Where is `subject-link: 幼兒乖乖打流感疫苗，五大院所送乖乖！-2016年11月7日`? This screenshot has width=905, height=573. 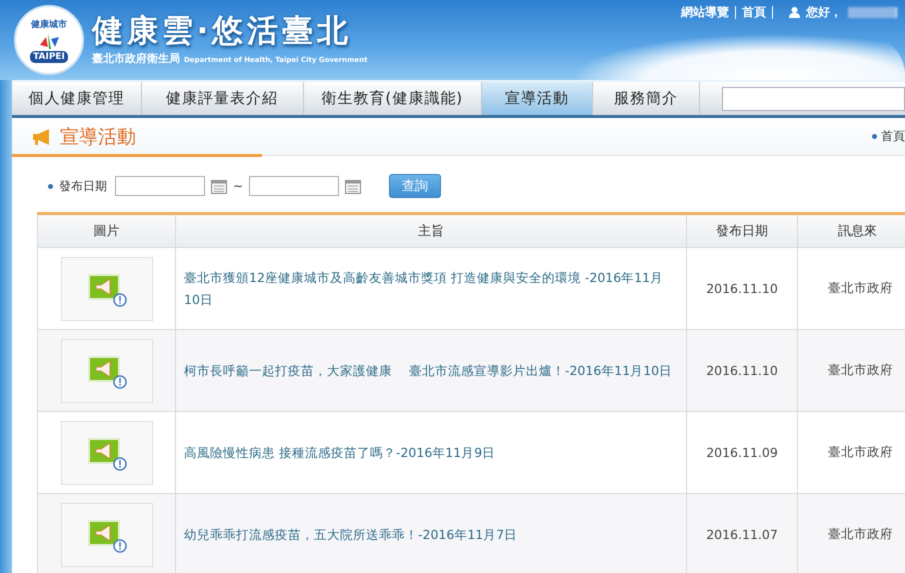
subject-link: 幼兒乖乖打流感疫苗，五大院所送乖乖！-2016年11月7日 is located at coordinates (431, 533).